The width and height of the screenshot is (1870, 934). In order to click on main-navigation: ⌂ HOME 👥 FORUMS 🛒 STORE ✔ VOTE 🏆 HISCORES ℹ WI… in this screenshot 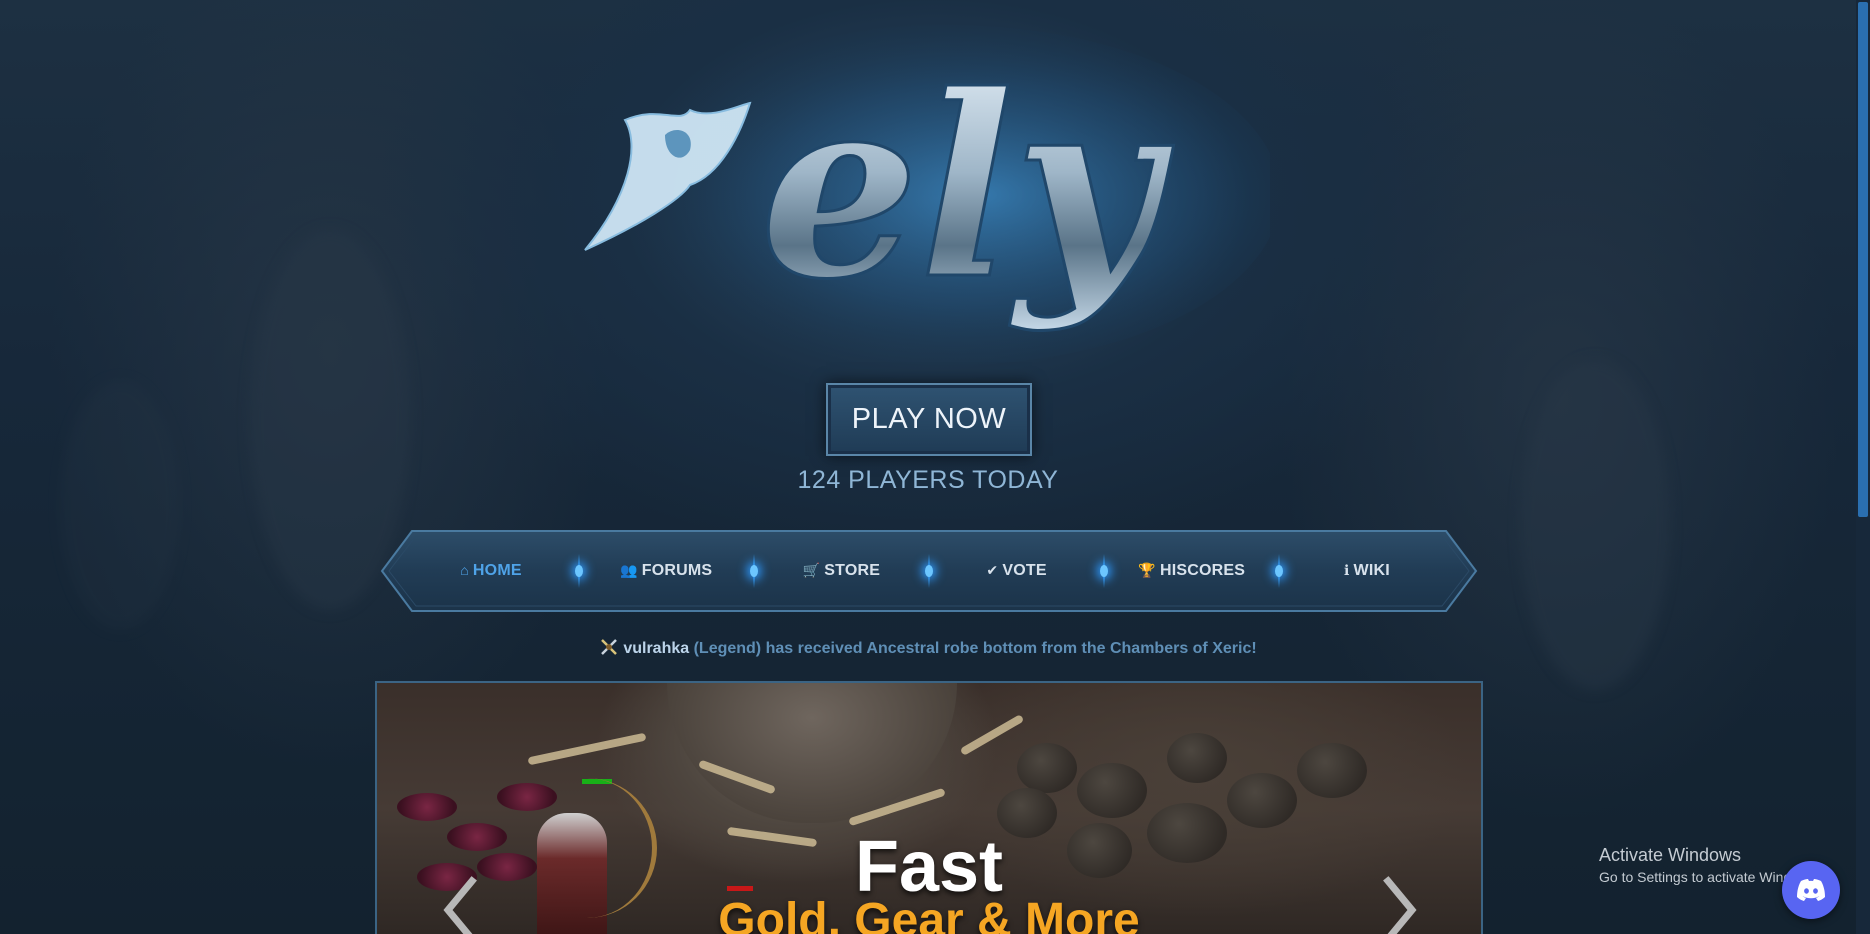, I will do `click(929, 571)`.